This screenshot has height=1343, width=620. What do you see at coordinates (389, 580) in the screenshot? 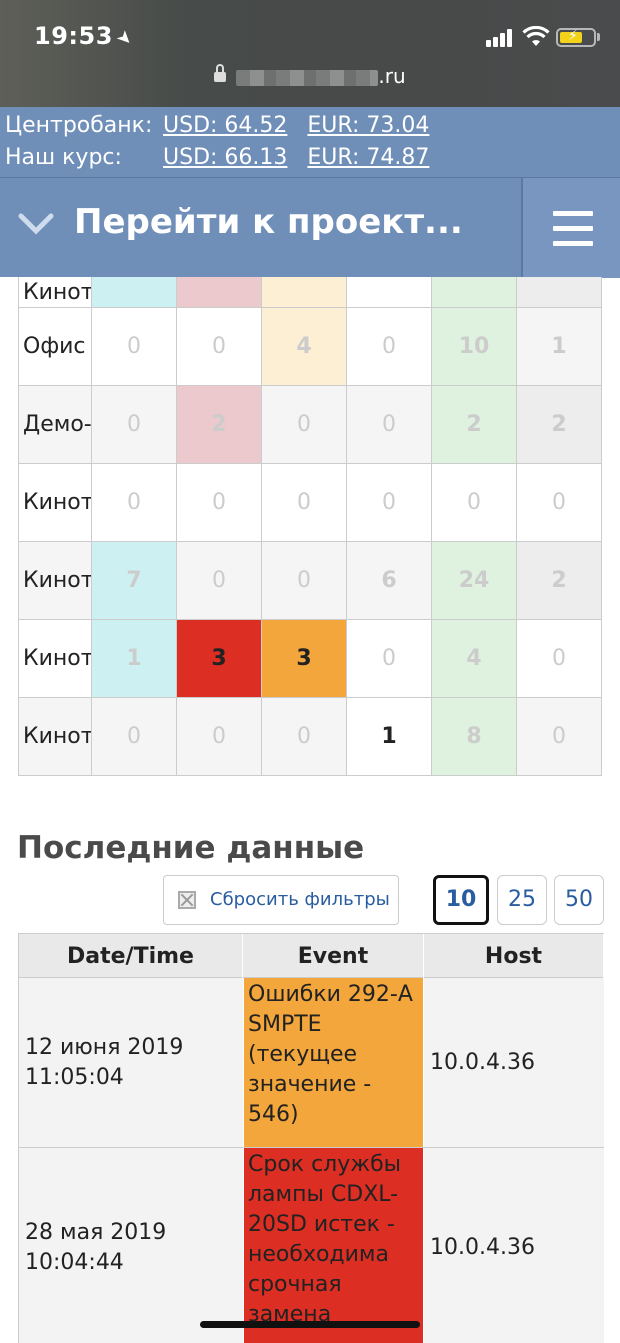
I see `grid-cell: 6` at bounding box center [389, 580].